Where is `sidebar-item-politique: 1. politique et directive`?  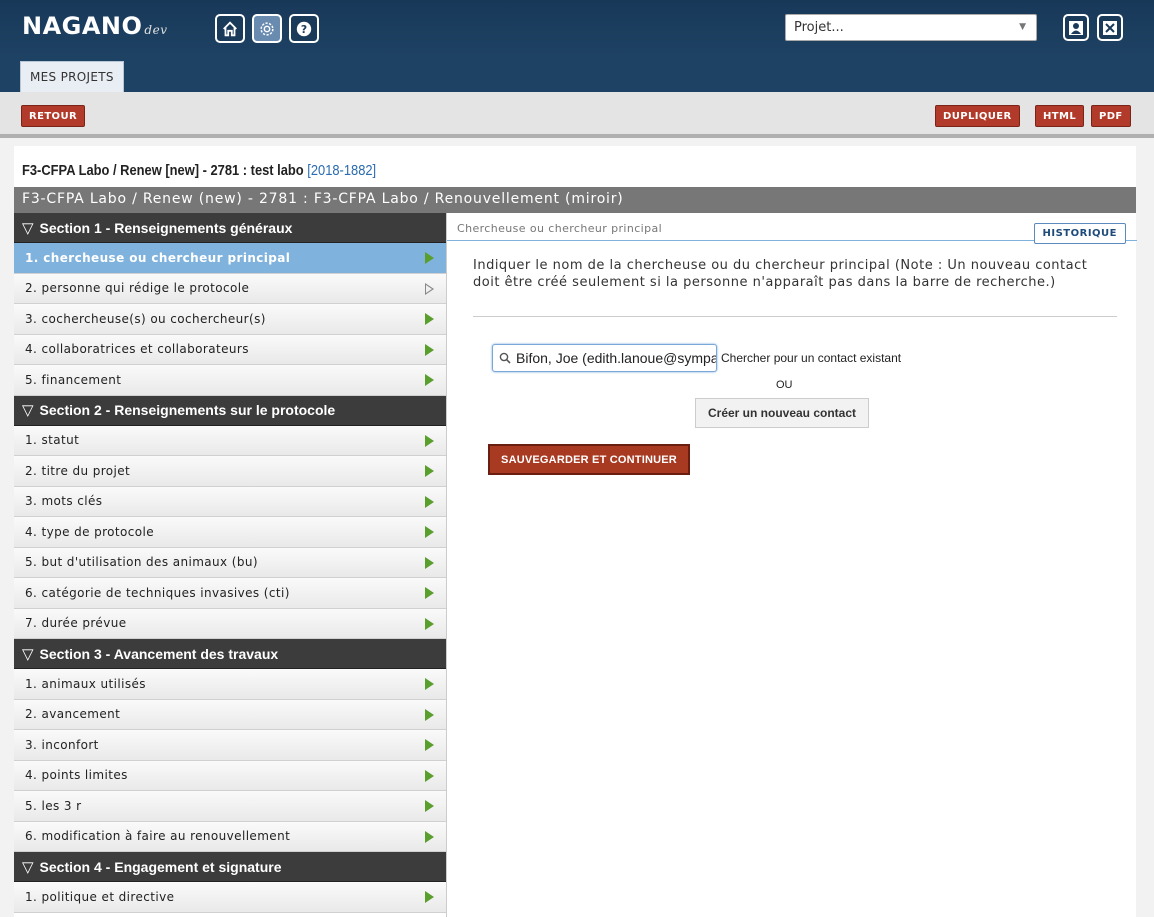 sidebar-item-politique: 1. politique et directive is located at coordinates (230, 897).